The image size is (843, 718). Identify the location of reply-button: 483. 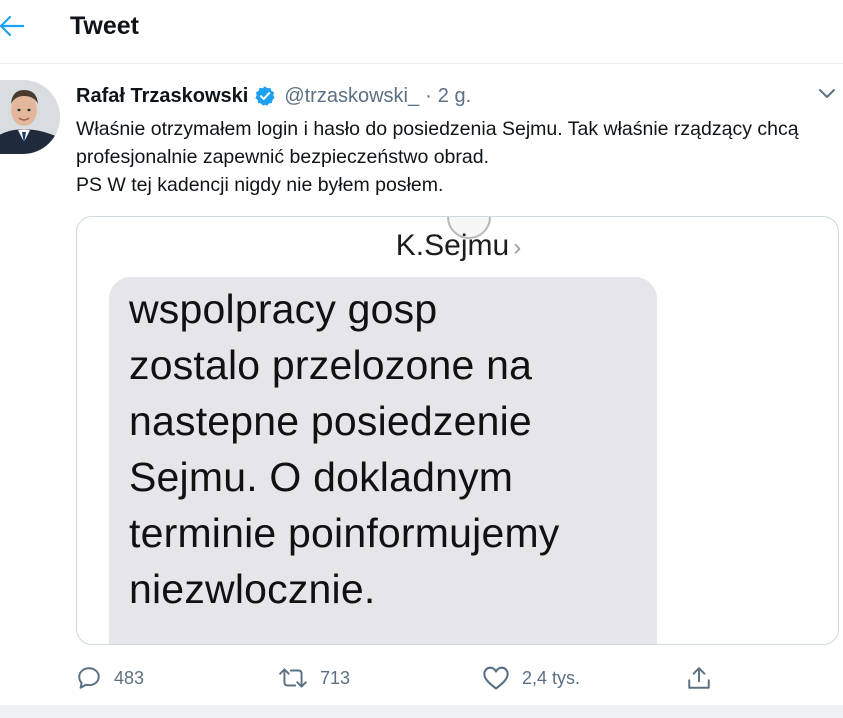
(110, 678).